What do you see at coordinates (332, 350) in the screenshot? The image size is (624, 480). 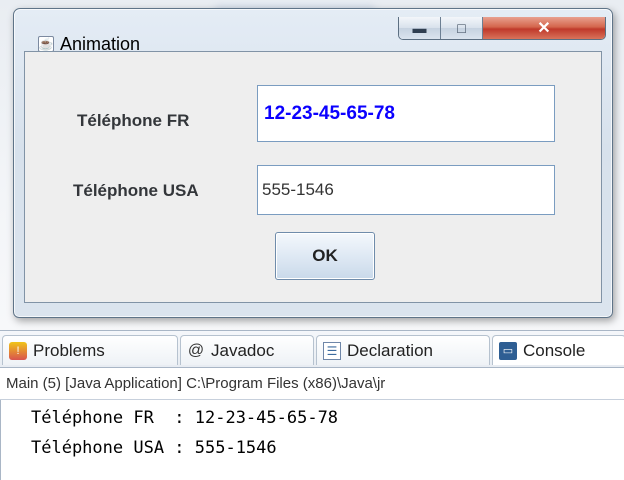 I see `declaration-icon: ☰` at bounding box center [332, 350].